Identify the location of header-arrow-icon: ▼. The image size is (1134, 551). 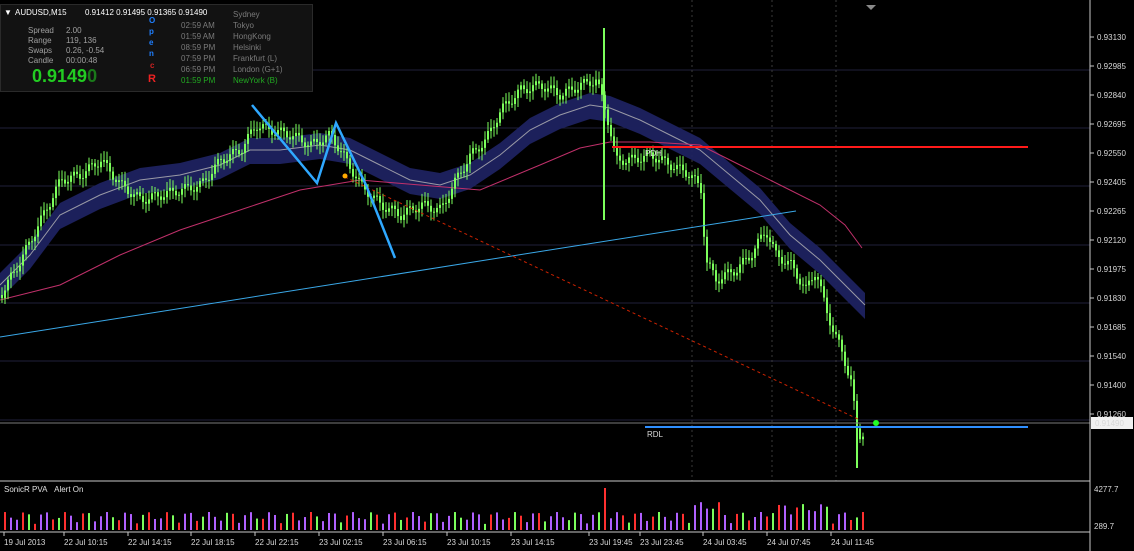
(8, 12).